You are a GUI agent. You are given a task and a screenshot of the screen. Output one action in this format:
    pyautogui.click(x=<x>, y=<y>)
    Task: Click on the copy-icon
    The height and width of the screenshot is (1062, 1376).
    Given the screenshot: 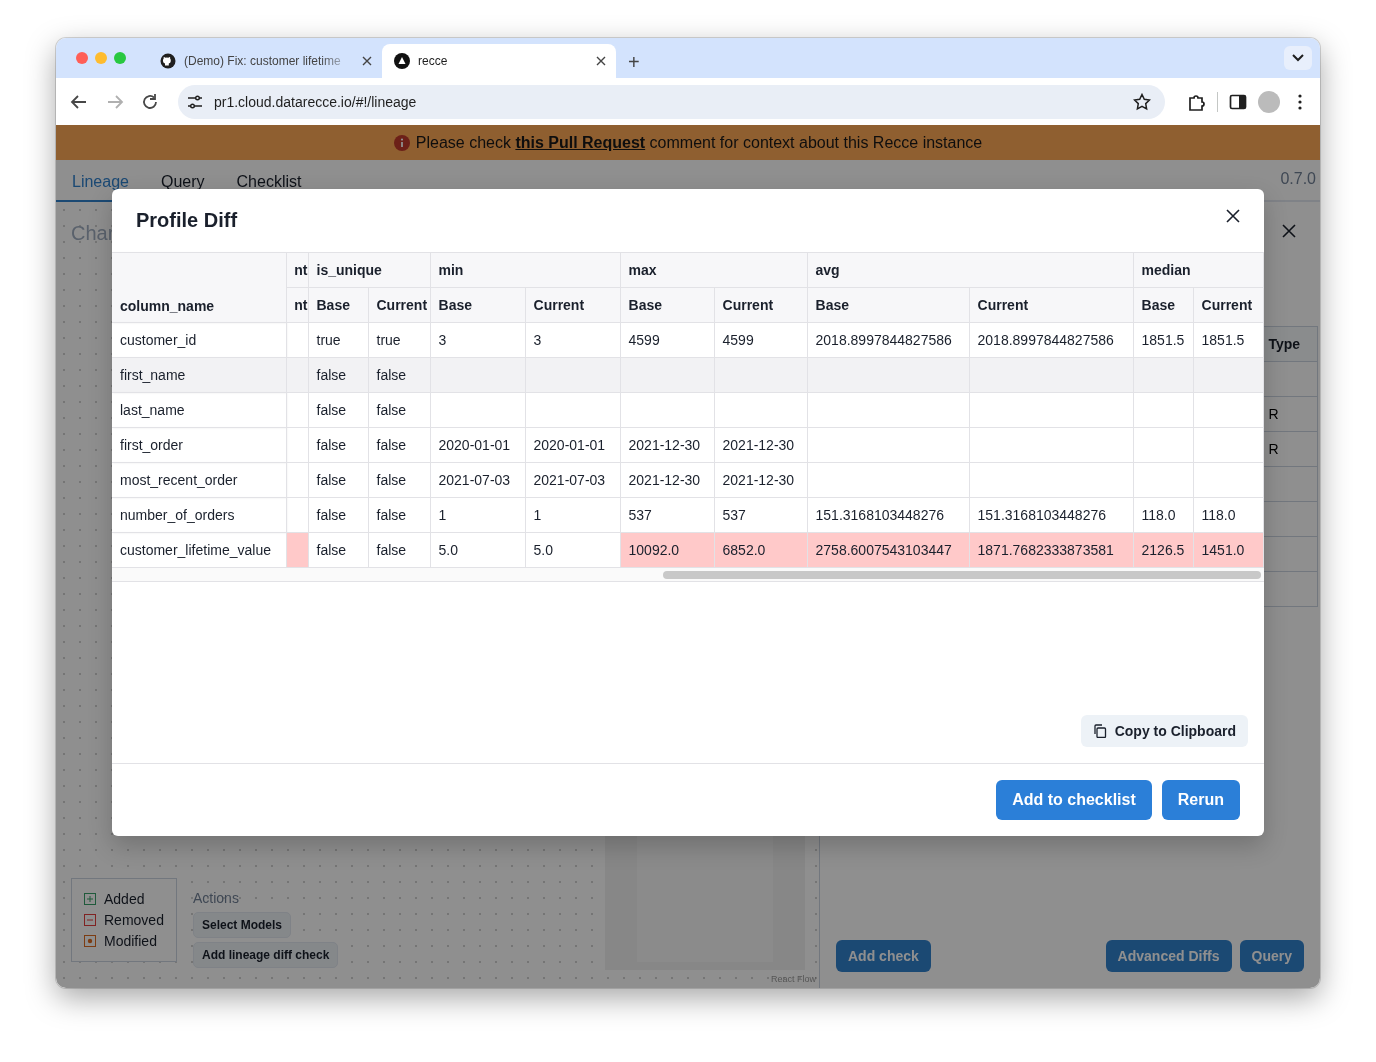 What is the action you would take?
    pyautogui.click(x=1099, y=731)
    